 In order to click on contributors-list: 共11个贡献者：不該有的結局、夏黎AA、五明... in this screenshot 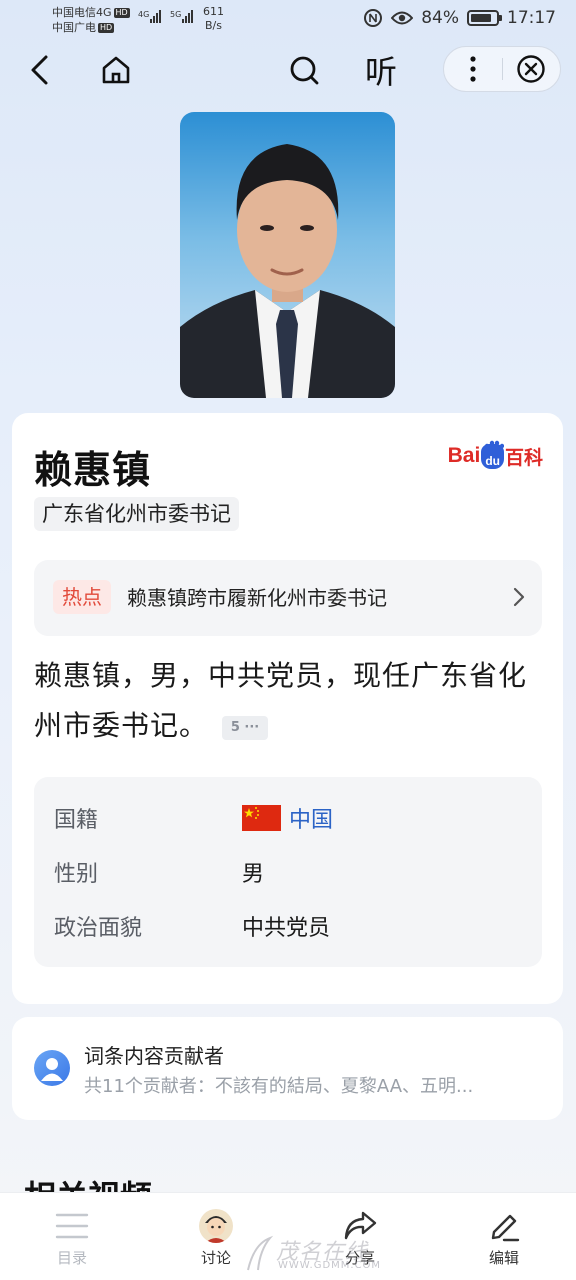, I will do `click(279, 1086)`.